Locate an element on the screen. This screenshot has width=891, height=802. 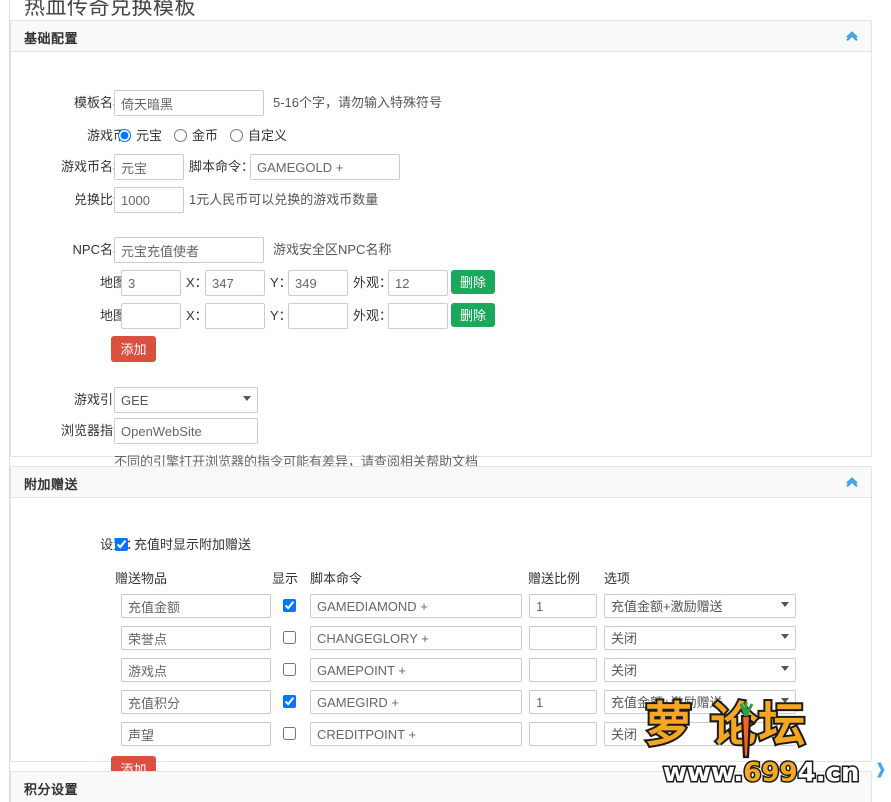
template-name-input is located at coordinates (189, 103).